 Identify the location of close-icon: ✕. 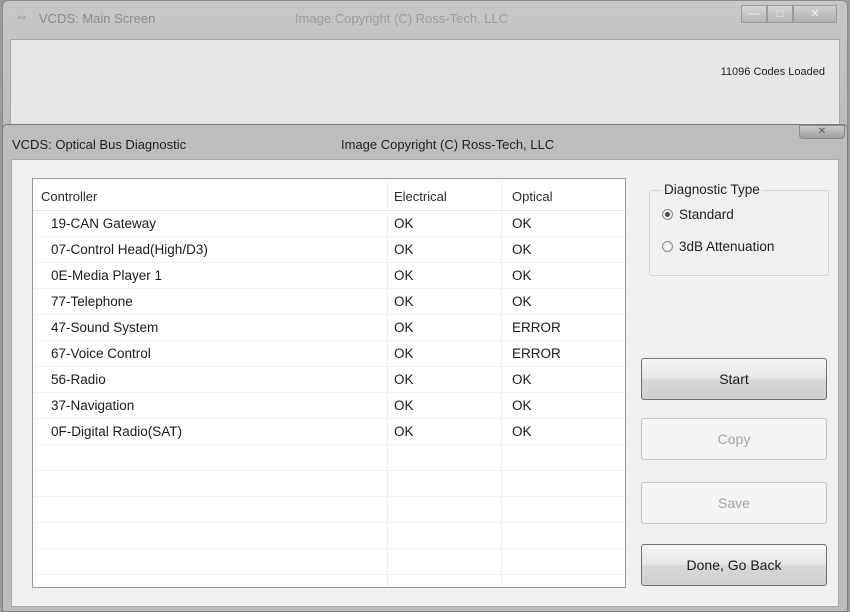
(815, 14).